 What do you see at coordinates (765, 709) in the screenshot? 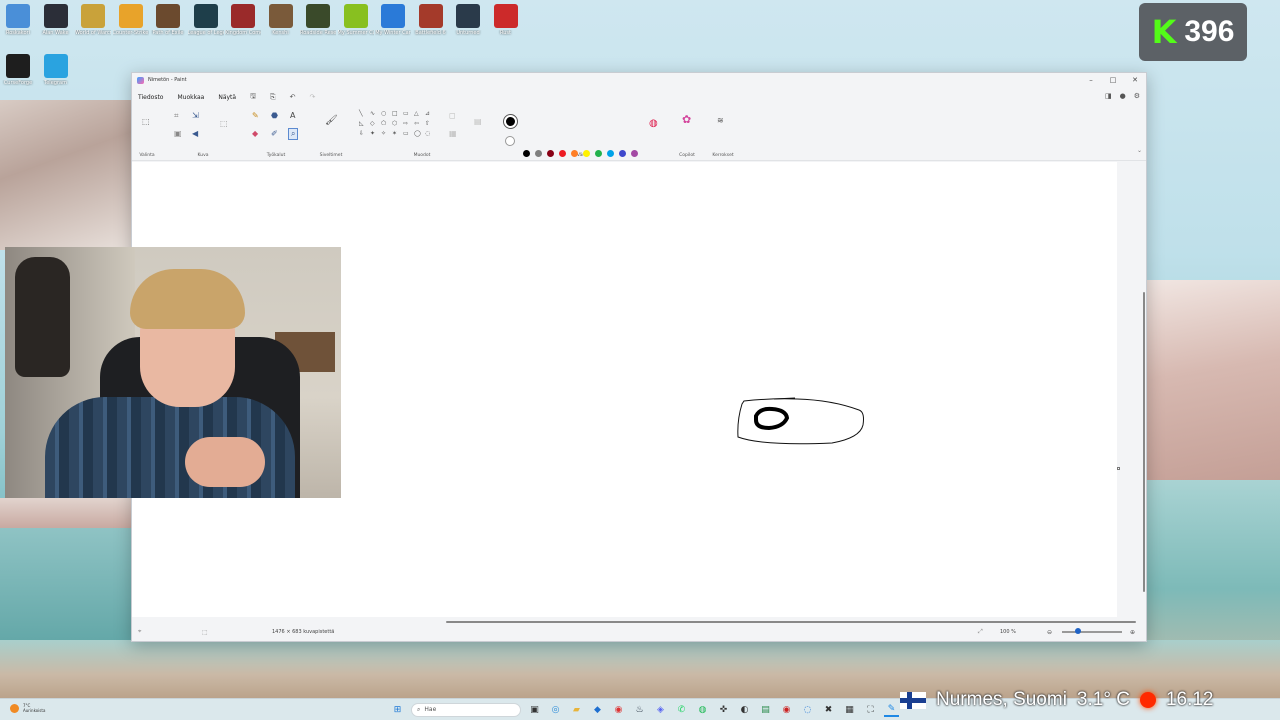
I see `app-icon-3: ▤` at bounding box center [765, 709].